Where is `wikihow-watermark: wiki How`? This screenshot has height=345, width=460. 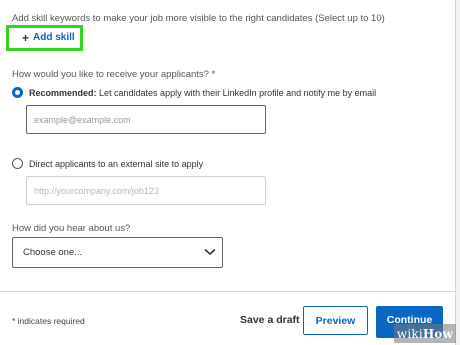 wikihow-watermark: wiki How is located at coordinates (425, 333).